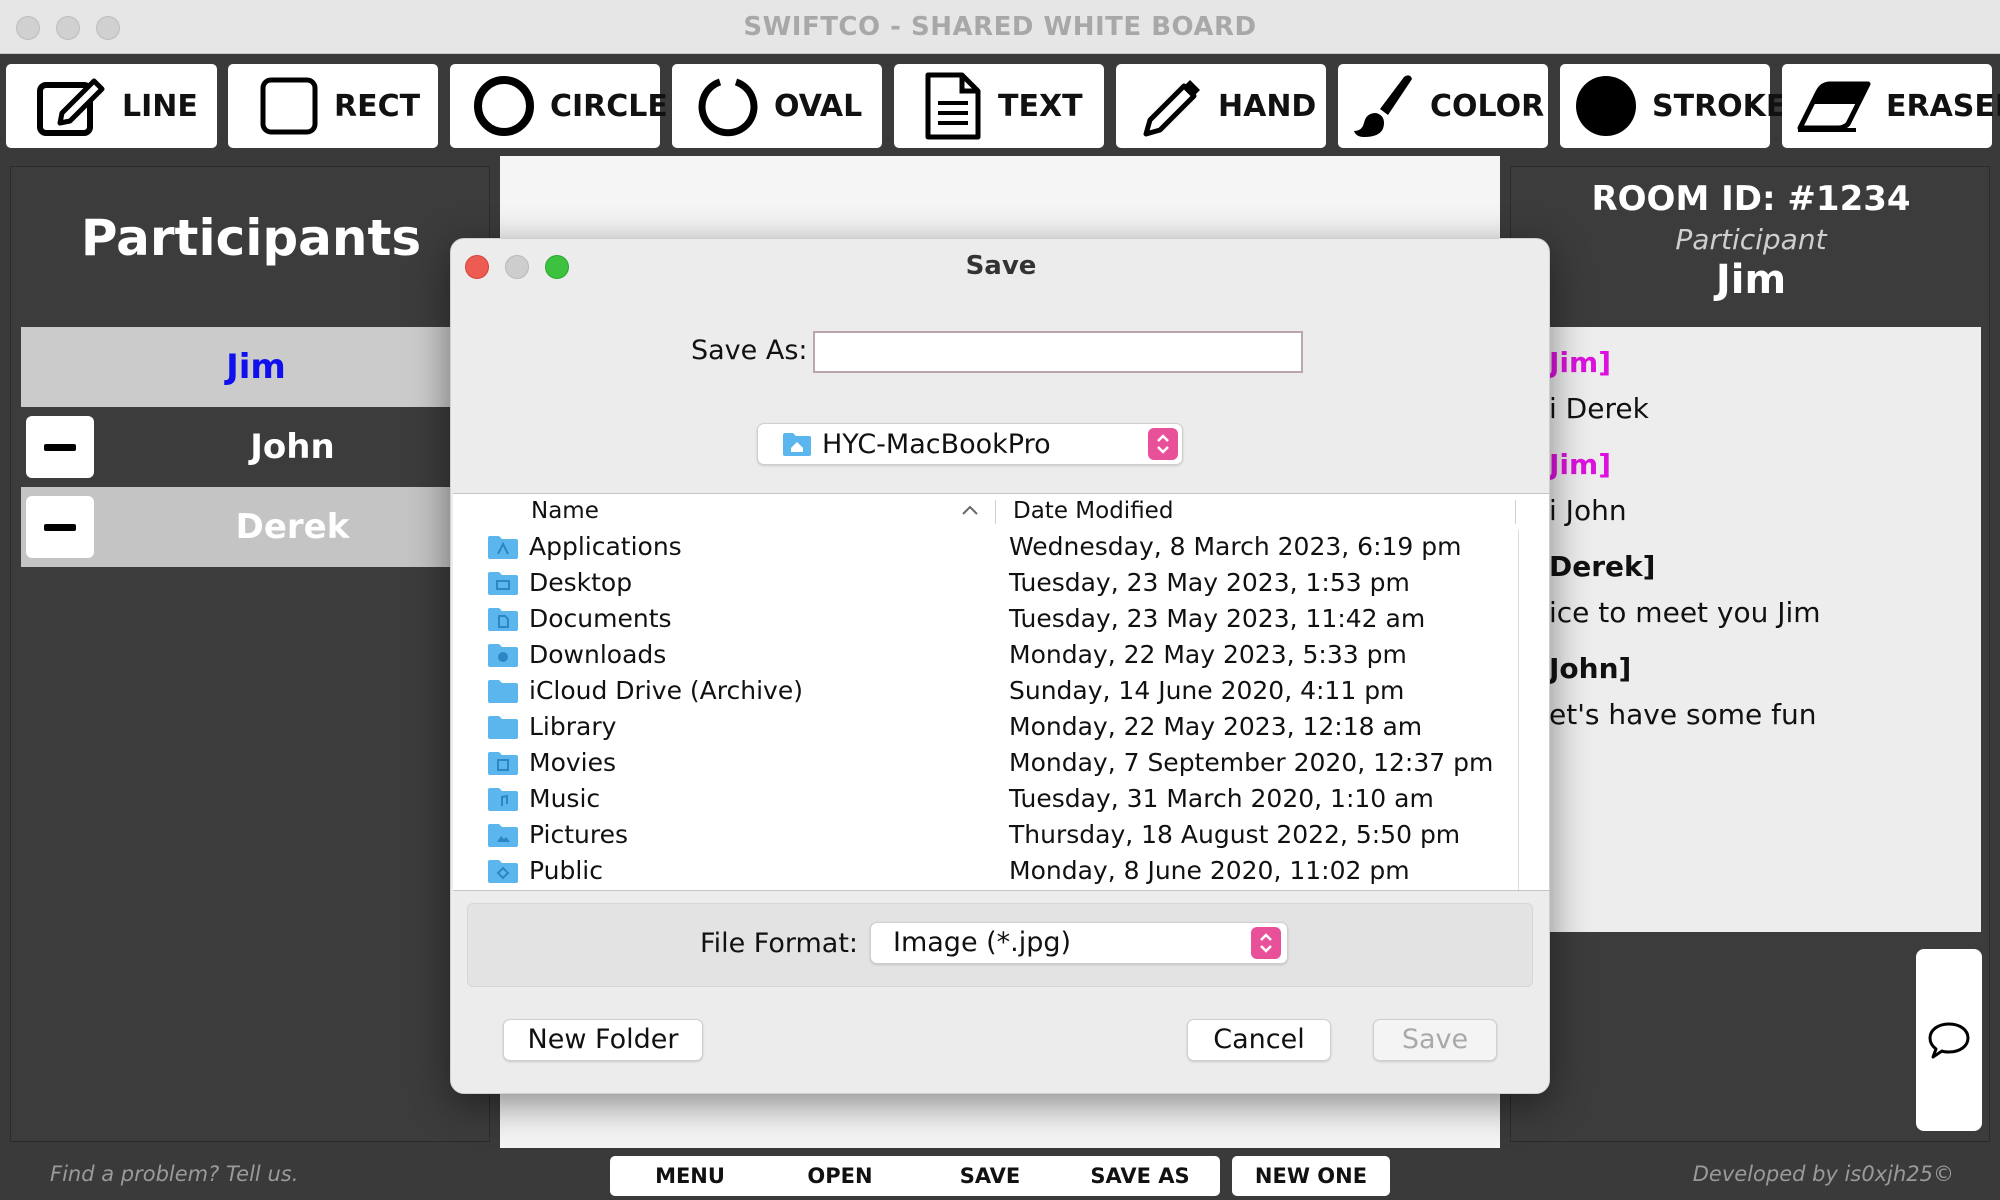 This screenshot has width=2000, height=1200. Describe the element at coordinates (983, 872) in the screenshot. I see `file-row-public: Public Monday, 8 June 2020, 11:02 pm` at that location.